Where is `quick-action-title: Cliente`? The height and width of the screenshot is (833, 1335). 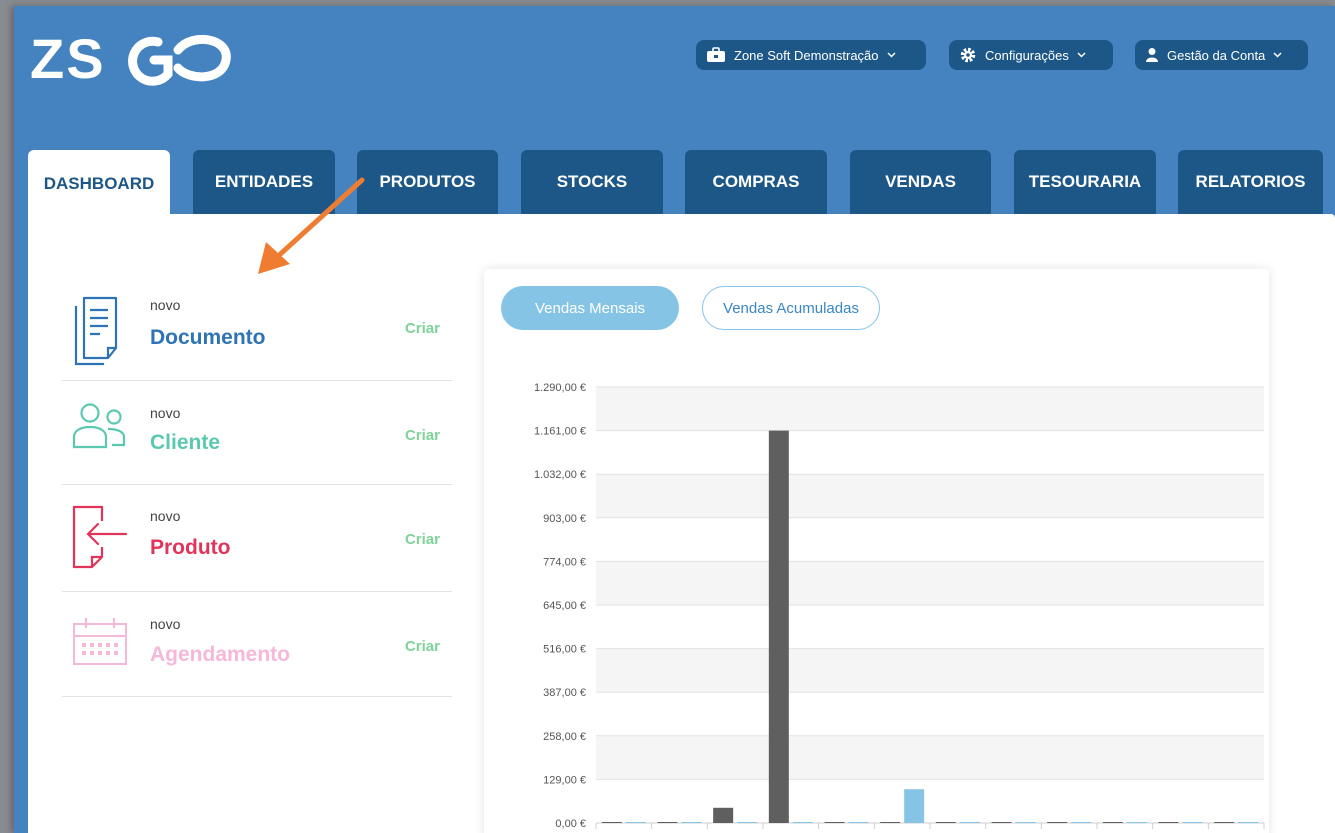 quick-action-title: Cliente is located at coordinates (185, 442).